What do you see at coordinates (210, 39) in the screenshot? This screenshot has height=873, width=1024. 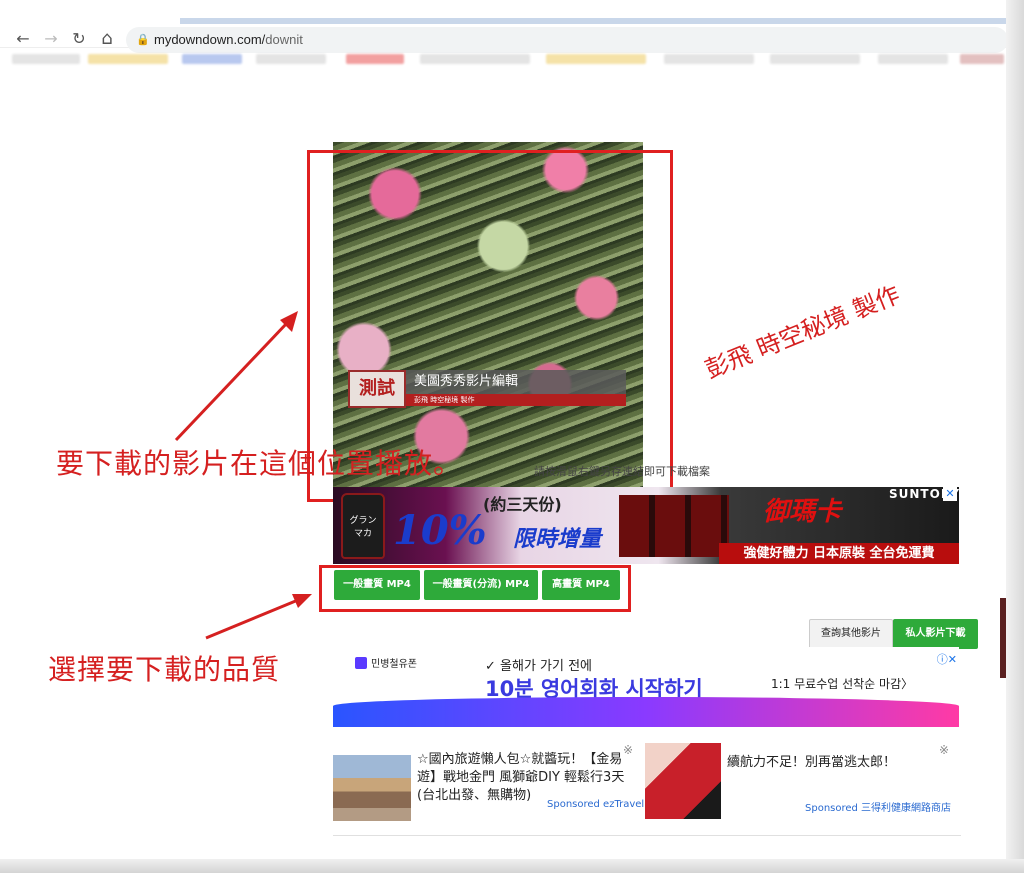 I see `url-host: mydowndown.com/` at bounding box center [210, 39].